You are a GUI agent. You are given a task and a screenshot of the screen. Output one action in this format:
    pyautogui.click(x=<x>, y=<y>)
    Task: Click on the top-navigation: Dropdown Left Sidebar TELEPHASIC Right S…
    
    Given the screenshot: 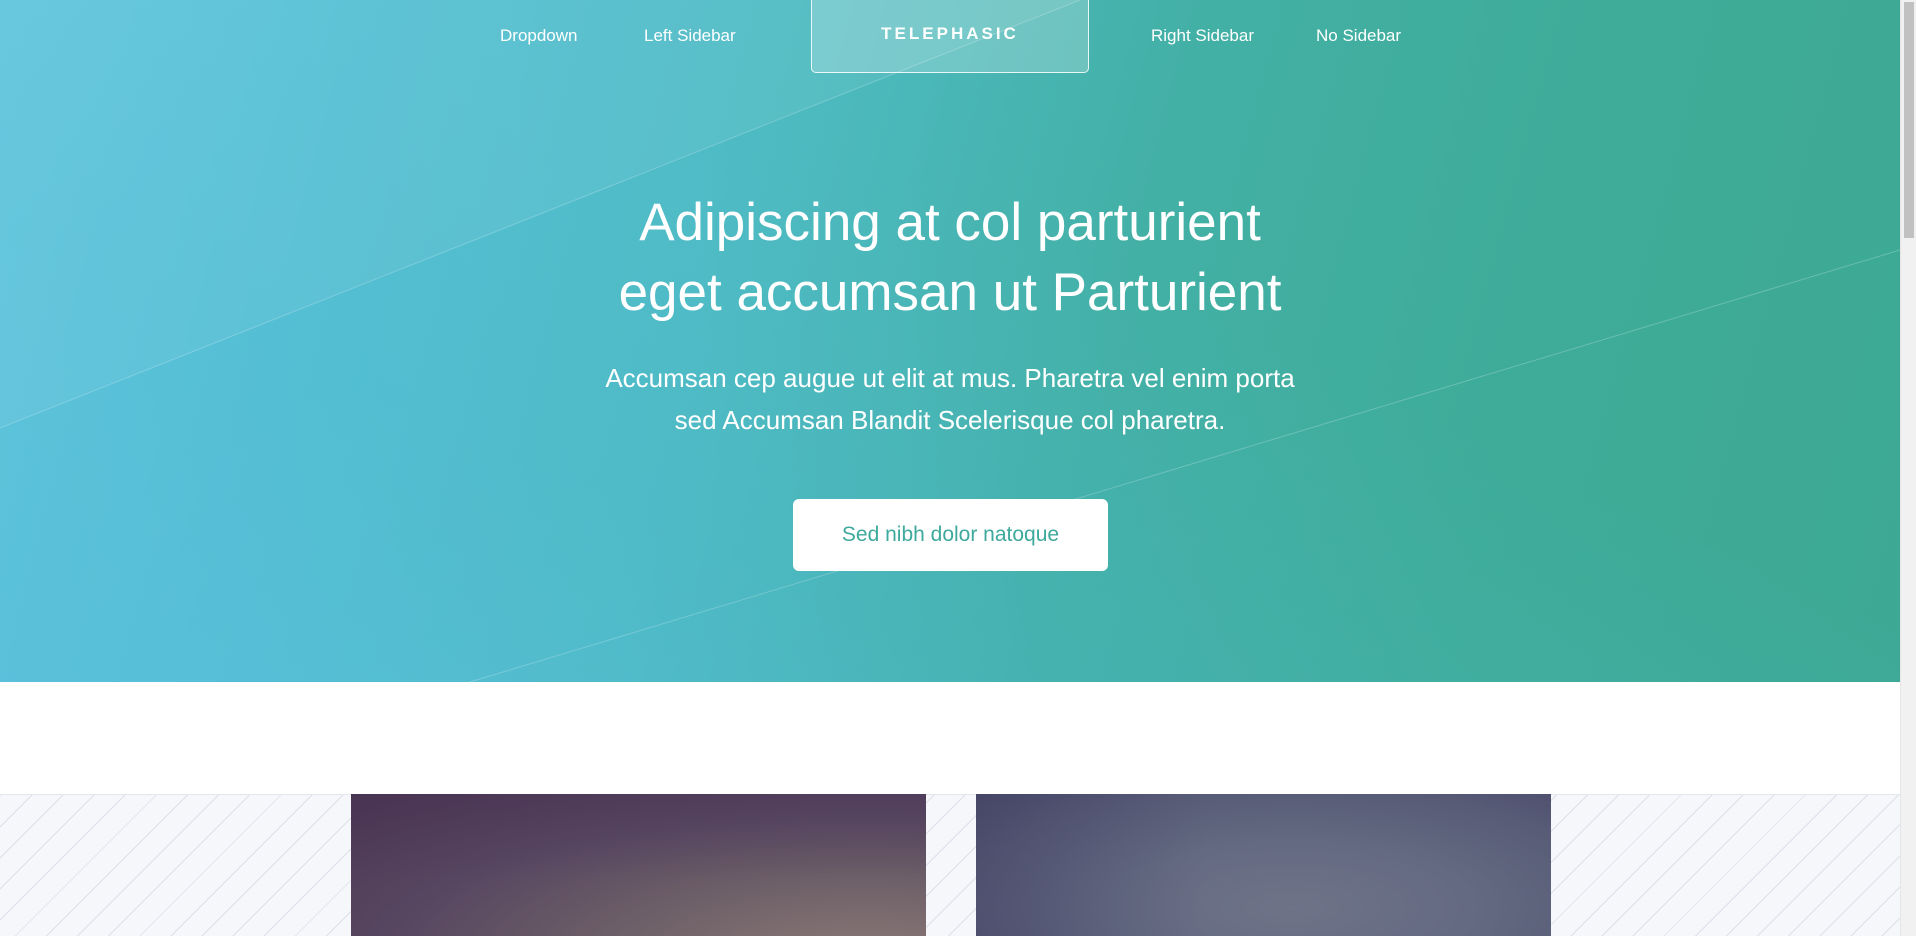 What is the action you would take?
    pyautogui.click(x=950, y=37)
    